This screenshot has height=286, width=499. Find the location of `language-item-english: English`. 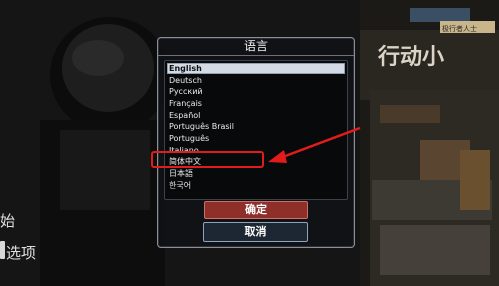

language-item-english: English is located at coordinates (256, 68).